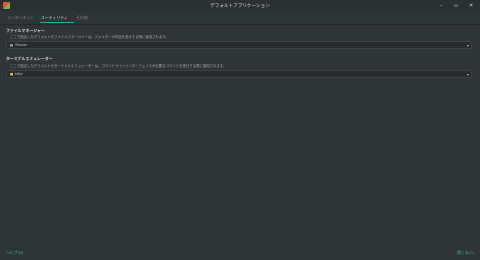 Image resolution: width=480 pixels, height=260 pixels. I want to click on terminal-heading: ターミナルエミュレーター, so click(29, 58).